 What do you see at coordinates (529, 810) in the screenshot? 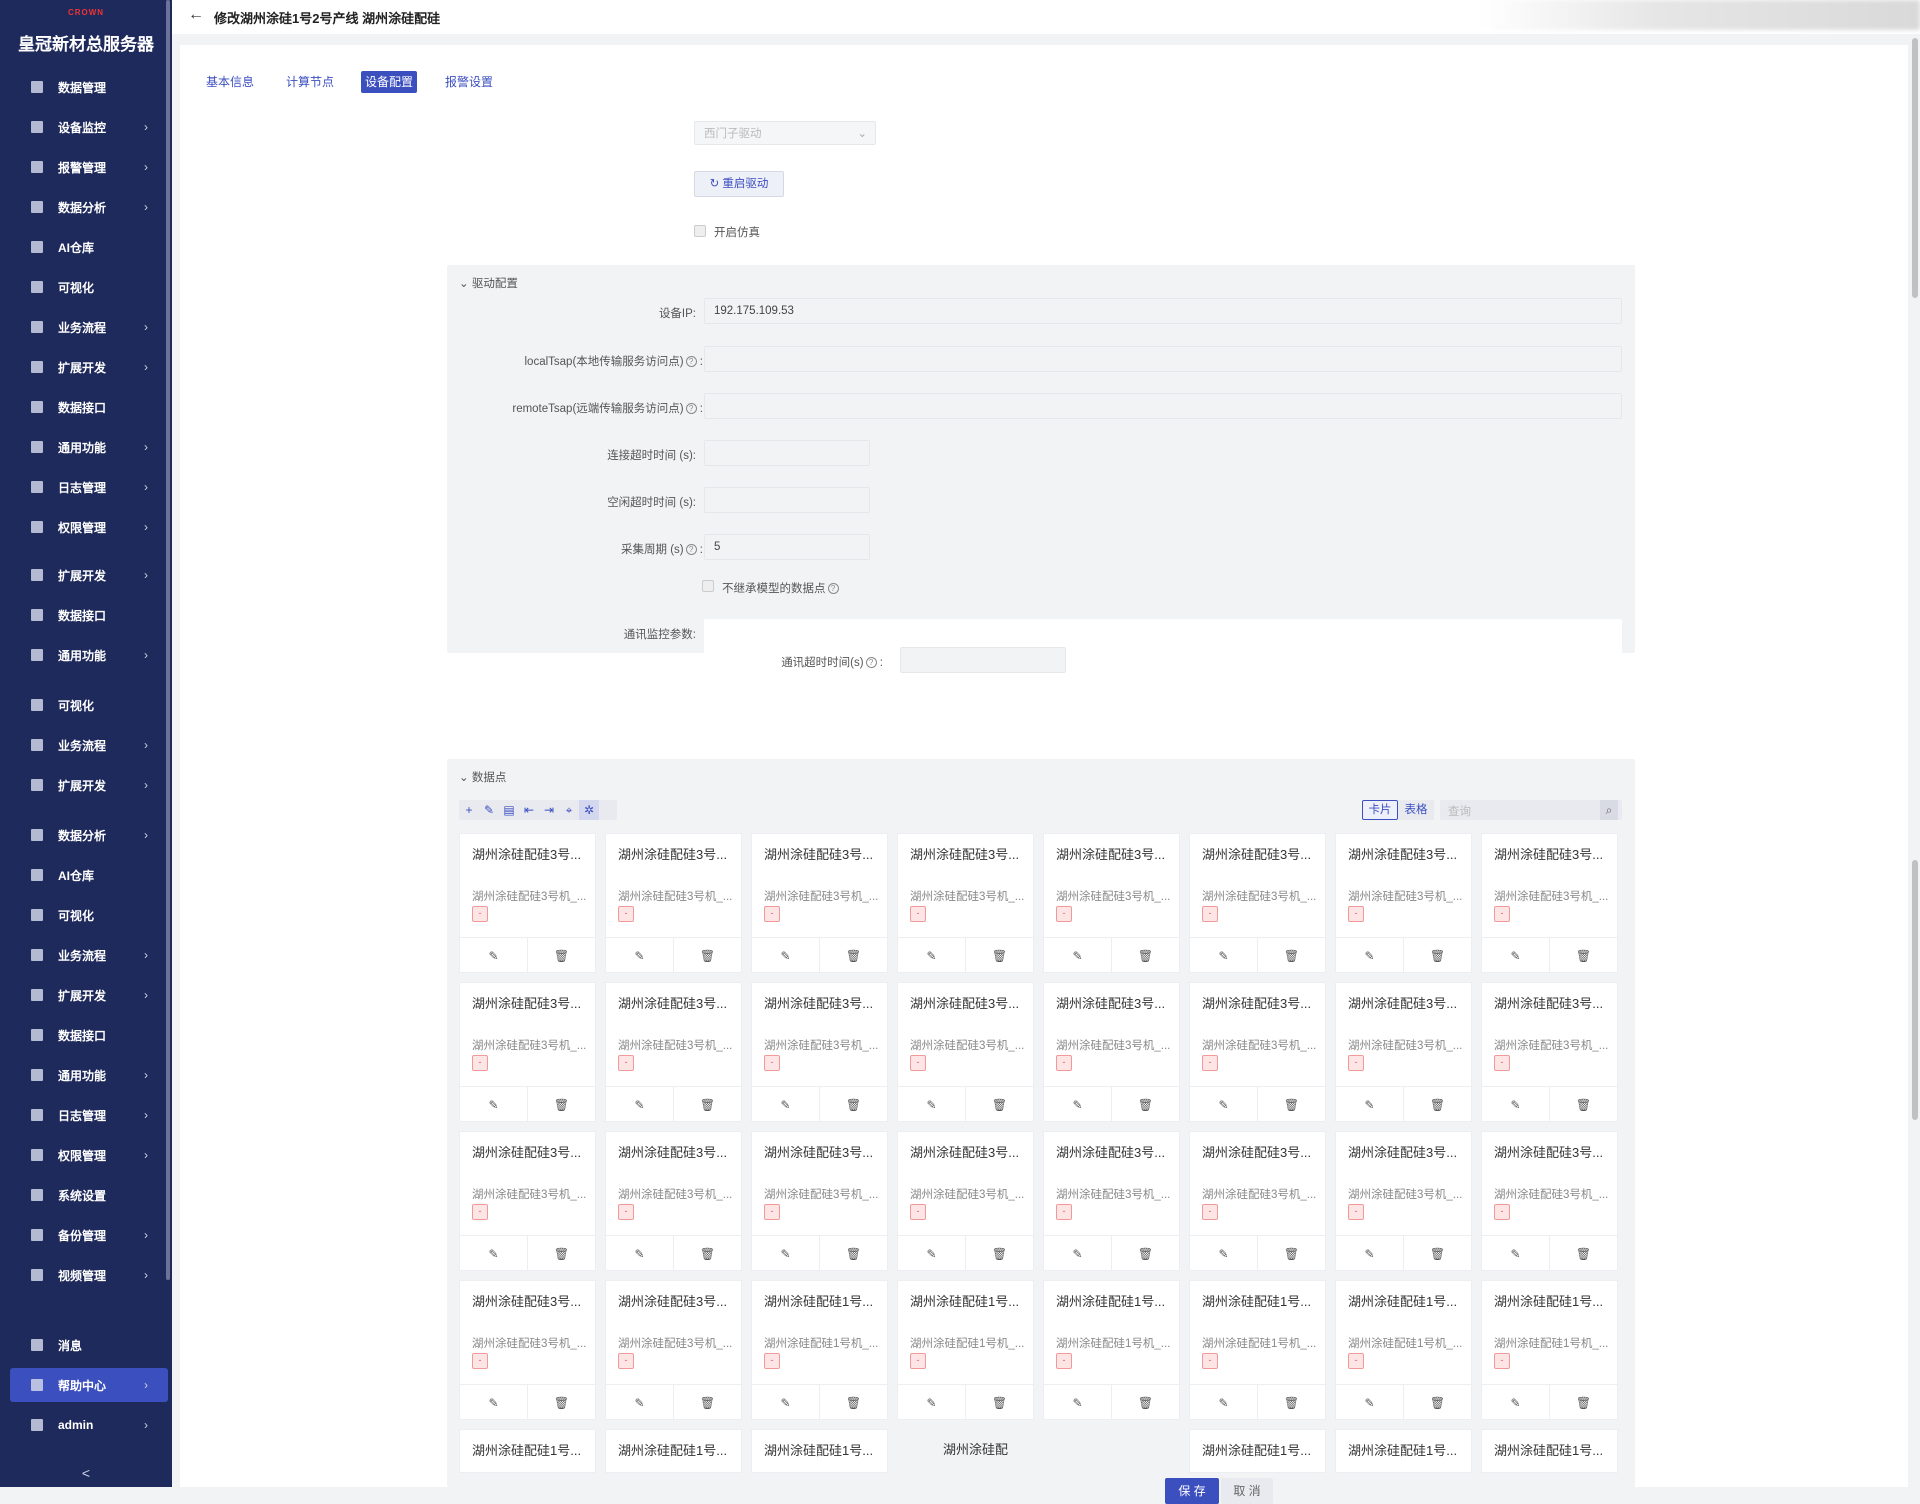
I see `import-icon: ⇤` at bounding box center [529, 810].